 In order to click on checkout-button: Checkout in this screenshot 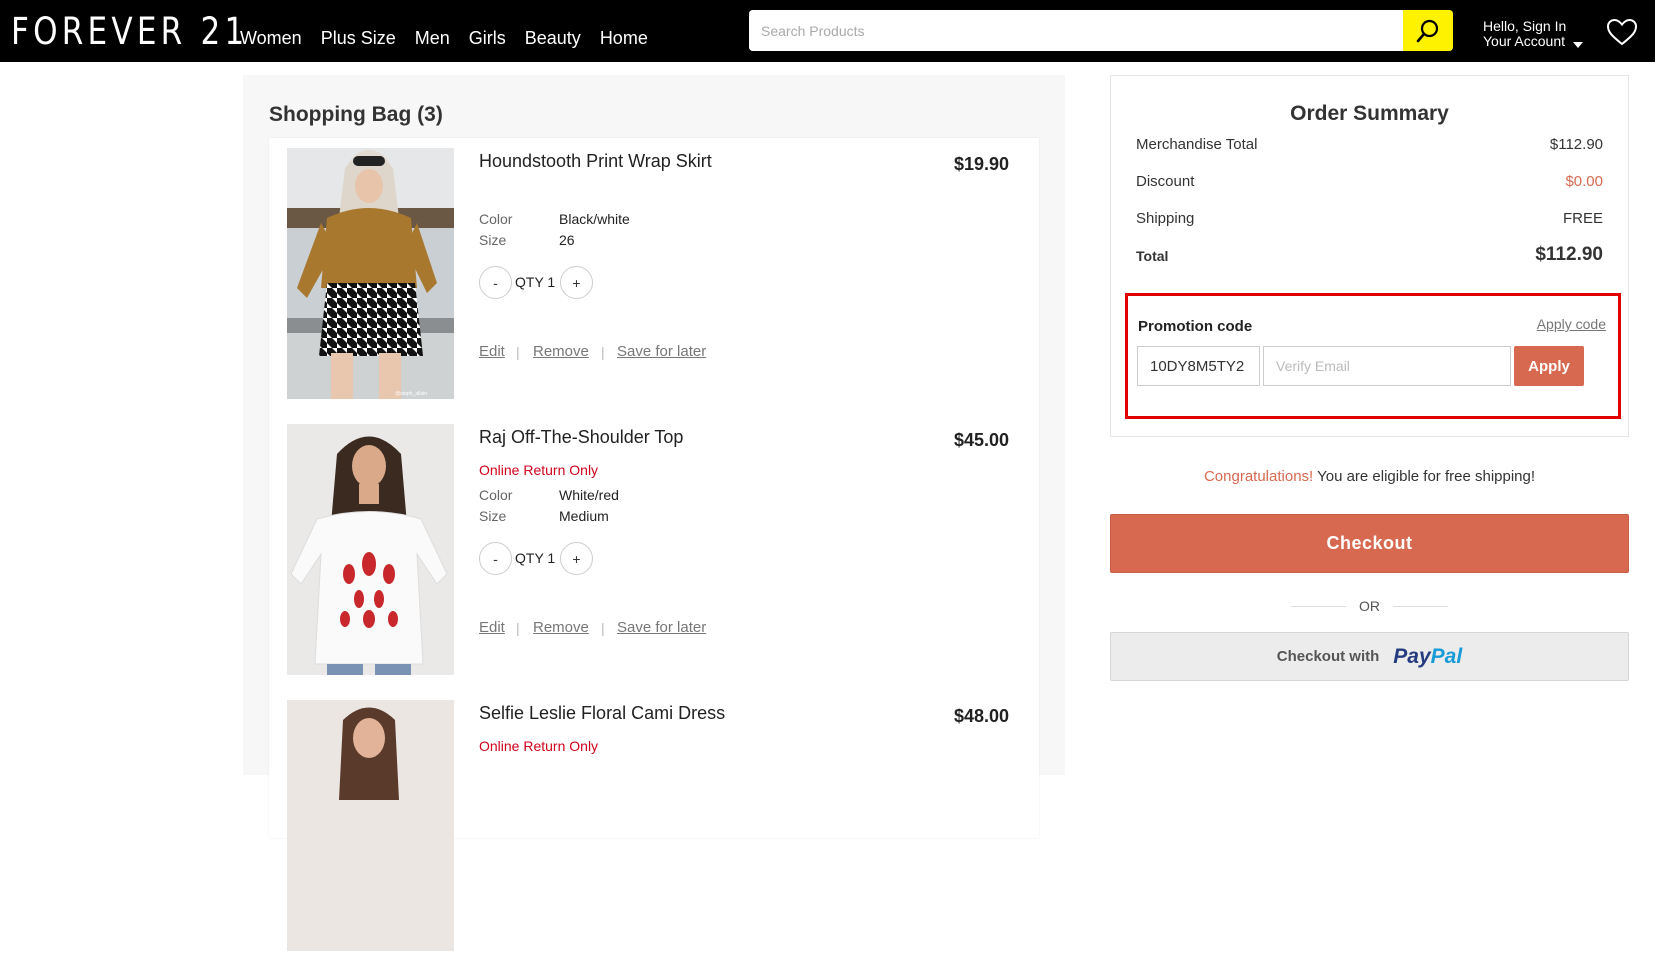, I will do `click(1369, 543)`.